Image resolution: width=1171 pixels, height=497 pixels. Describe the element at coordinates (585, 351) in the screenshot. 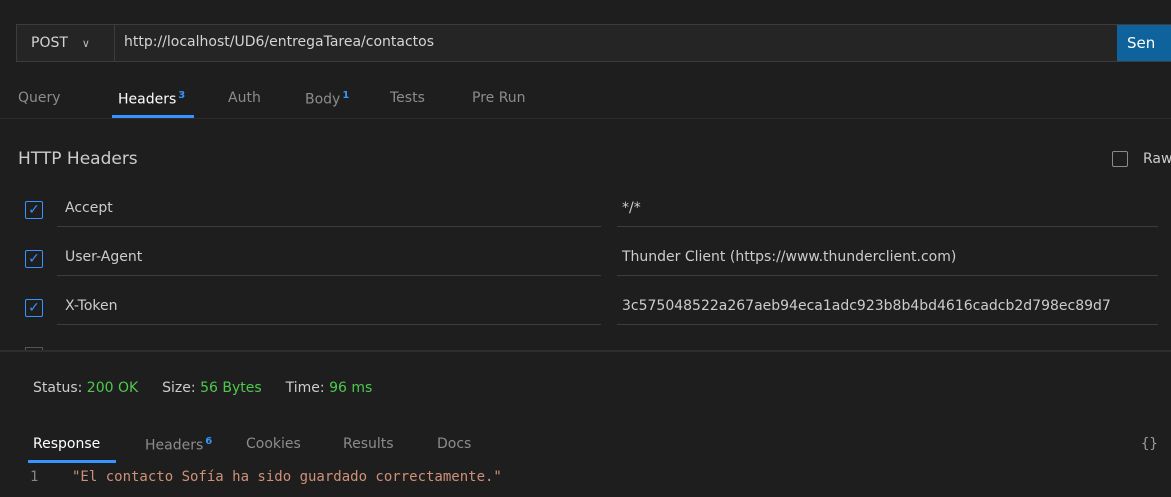

I see `panel-splitter` at that location.